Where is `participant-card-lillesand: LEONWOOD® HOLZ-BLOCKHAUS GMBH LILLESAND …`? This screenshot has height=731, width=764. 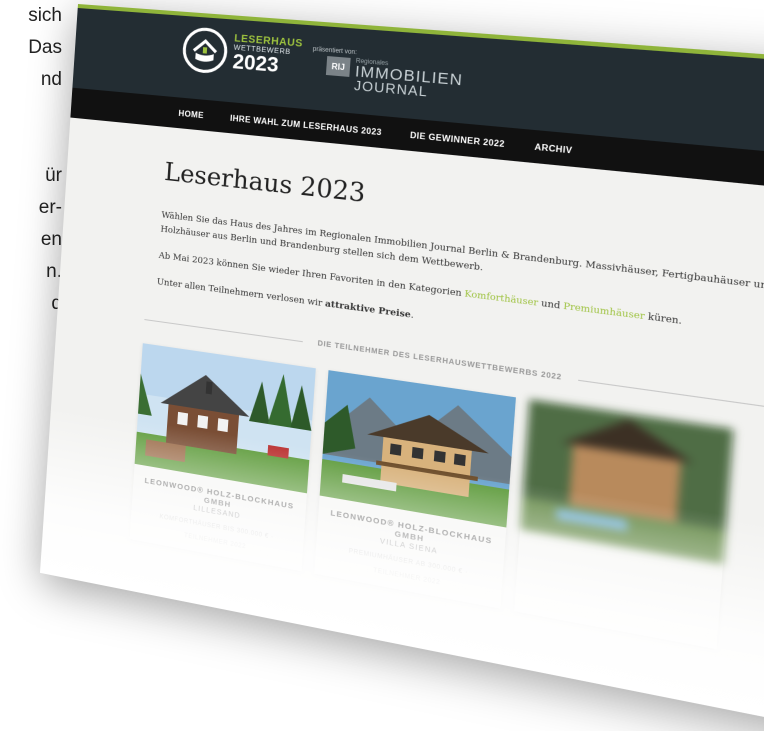
participant-card-lillesand: LEONWOOD® HOLZ-BLOCKHAUS GMBH LILLESAND … is located at coordinates (222, 457).